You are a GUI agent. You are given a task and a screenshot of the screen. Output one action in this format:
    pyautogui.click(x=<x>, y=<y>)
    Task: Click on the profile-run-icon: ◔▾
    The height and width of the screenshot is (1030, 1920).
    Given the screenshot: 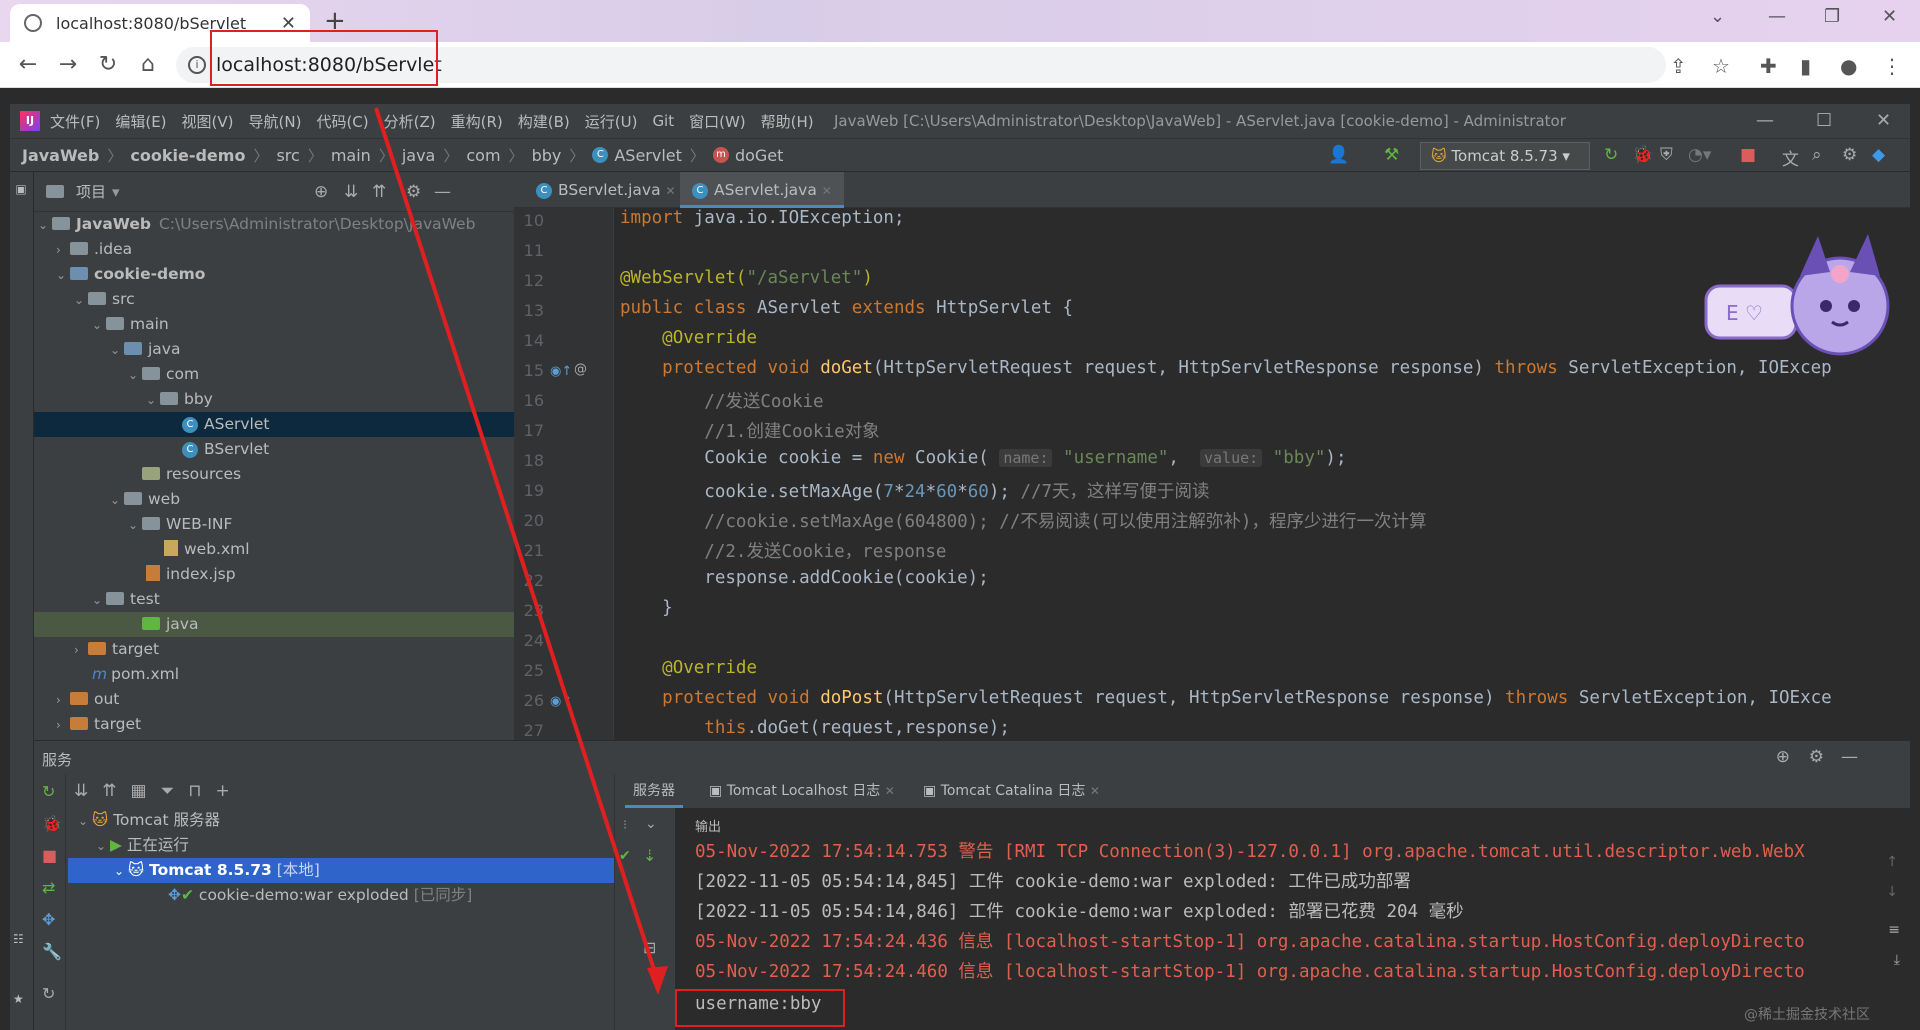 What is the action you would take?
    pyautogui.click(x=1699, y=155)
    